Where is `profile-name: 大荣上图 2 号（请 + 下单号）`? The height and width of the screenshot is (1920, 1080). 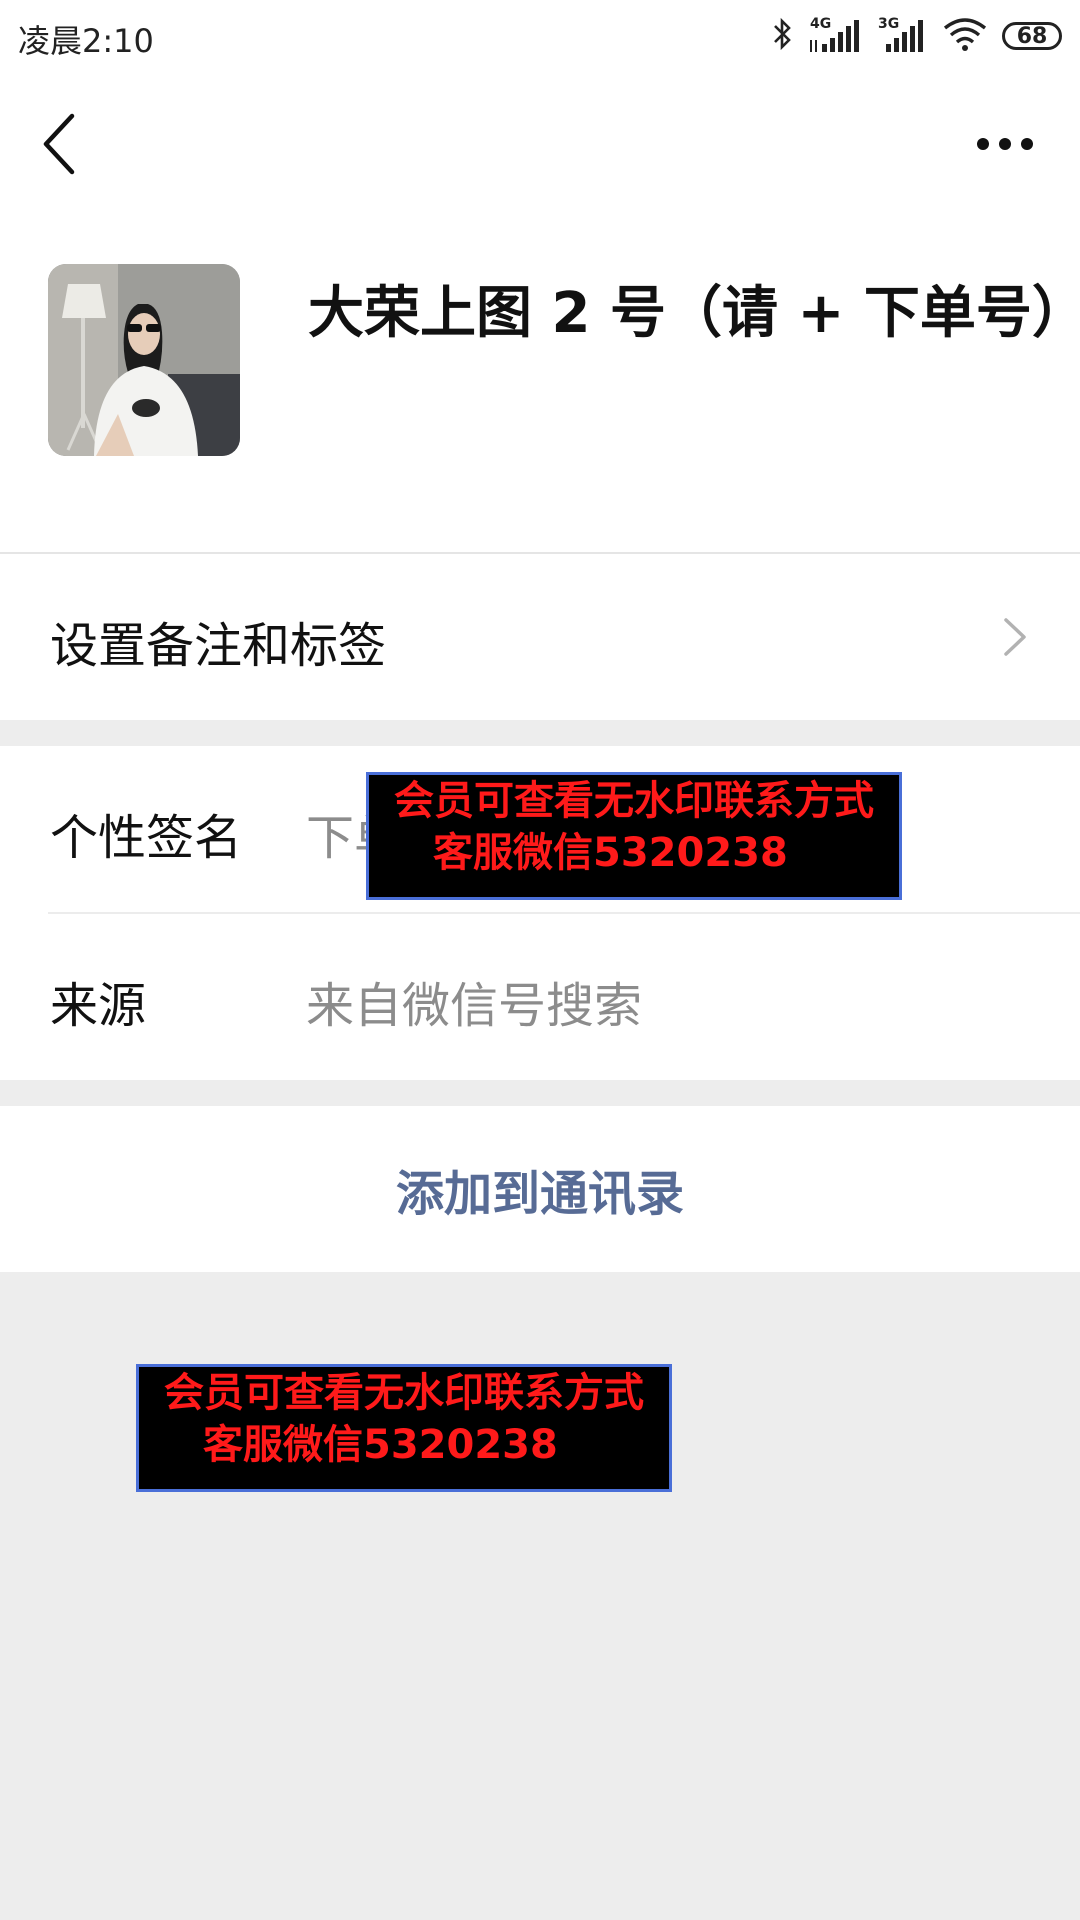
profile-name: 大荣上图 2 号（请 + 下单号） is located at coordinates (694, 313).